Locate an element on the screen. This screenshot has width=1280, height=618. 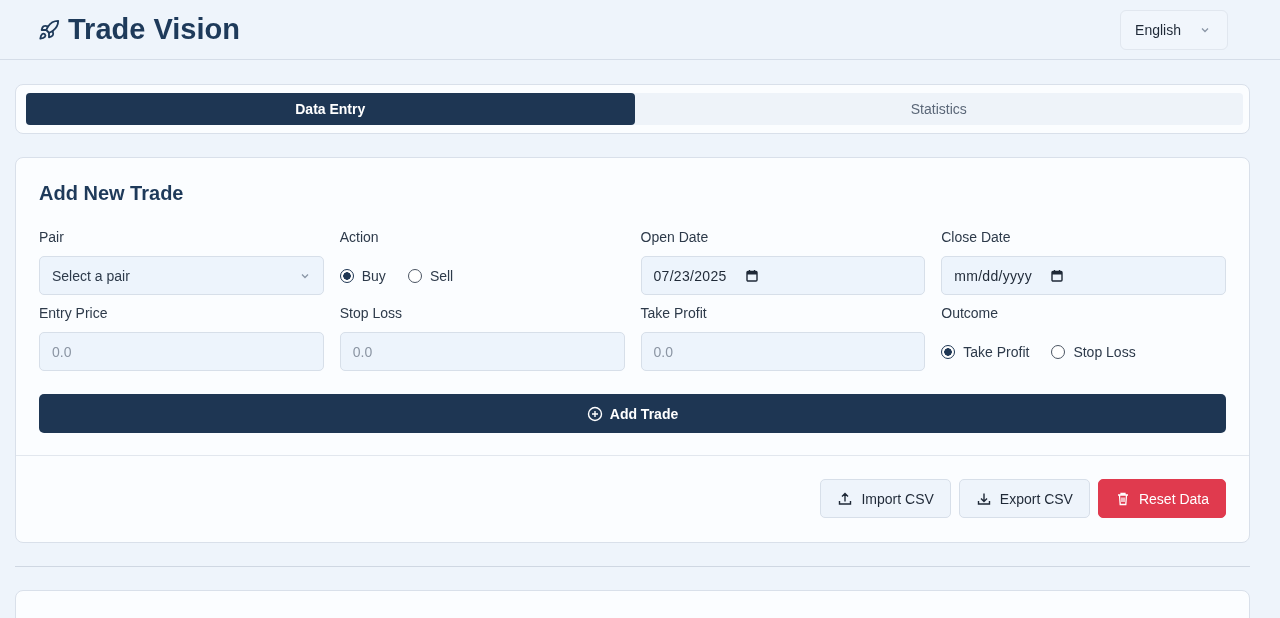
import-button: Import CSV is located at coordinates (885, 498).